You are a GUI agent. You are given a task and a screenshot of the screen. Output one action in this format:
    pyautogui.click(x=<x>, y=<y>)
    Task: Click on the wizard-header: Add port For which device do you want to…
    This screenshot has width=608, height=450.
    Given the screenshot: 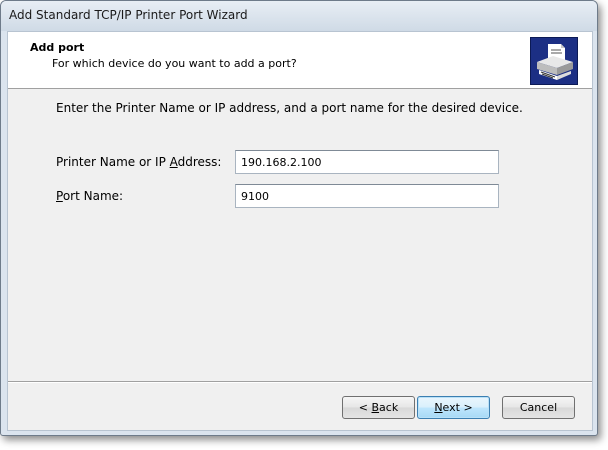 What is the action you would take?
    pyautogui.click(x=300, y=60)
    